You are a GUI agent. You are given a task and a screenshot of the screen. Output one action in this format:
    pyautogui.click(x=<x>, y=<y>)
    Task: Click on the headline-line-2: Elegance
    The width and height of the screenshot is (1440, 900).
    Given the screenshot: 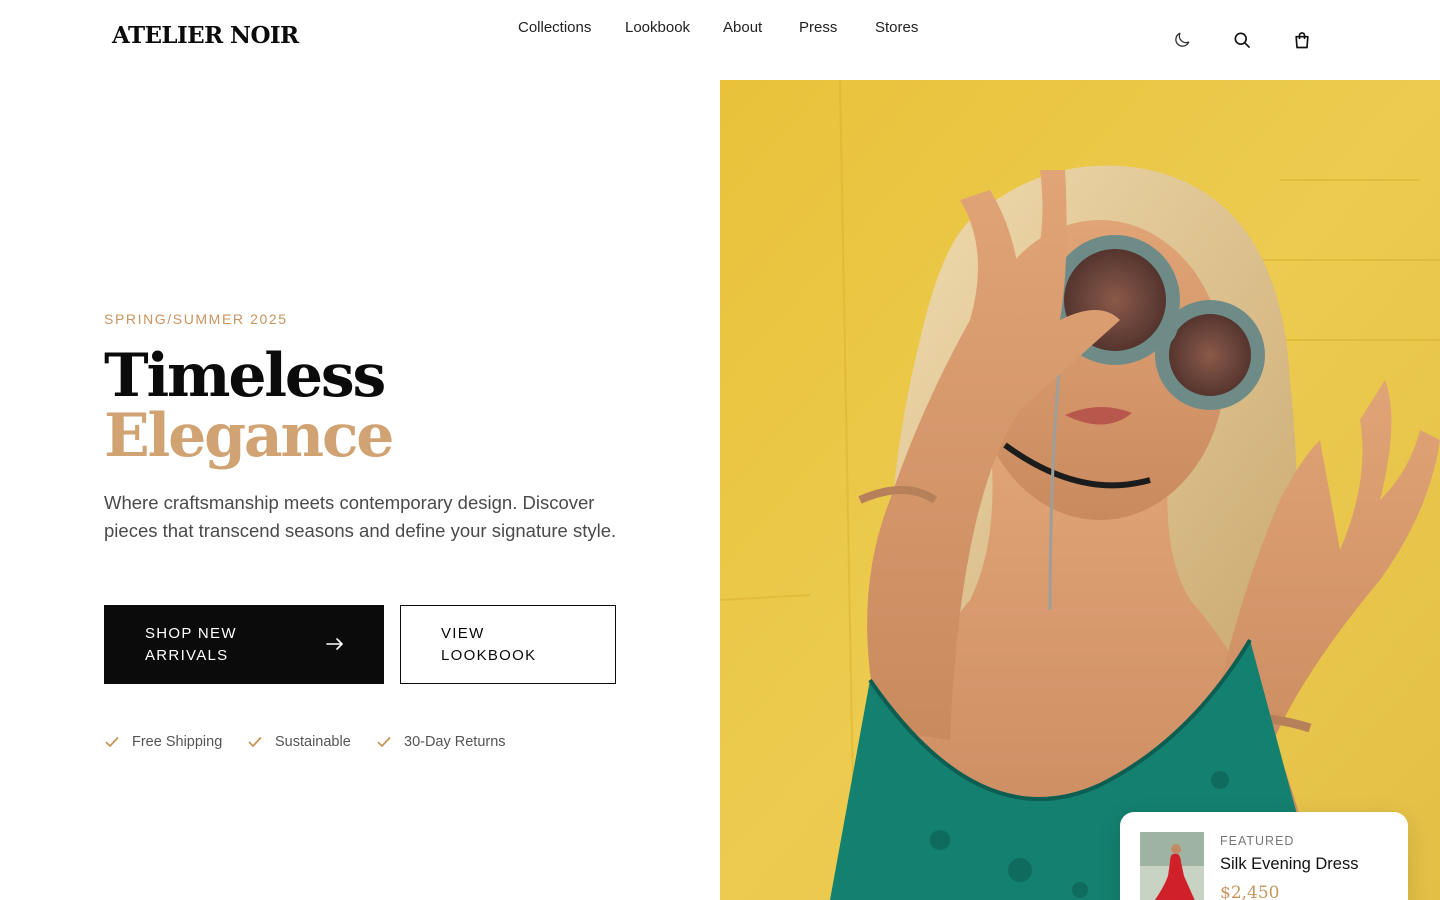 What is the action you would take?
    pyautogui.click(x=249, y=436)
    